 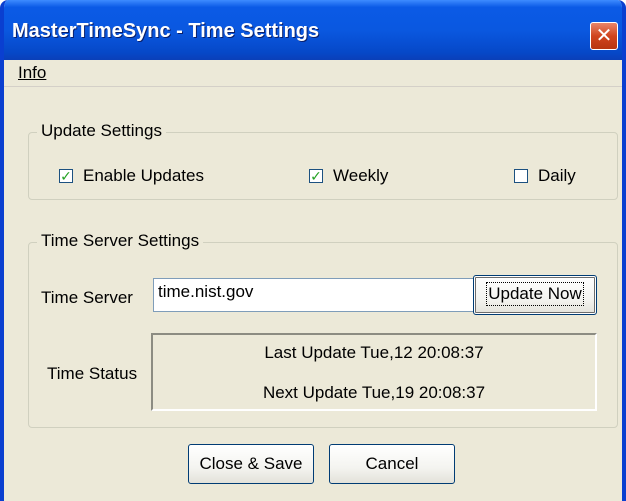 What do you see at coordinates (557, 175) in the screenshot?
I see `daily-label: Daily` at bounding box center [557, 175].